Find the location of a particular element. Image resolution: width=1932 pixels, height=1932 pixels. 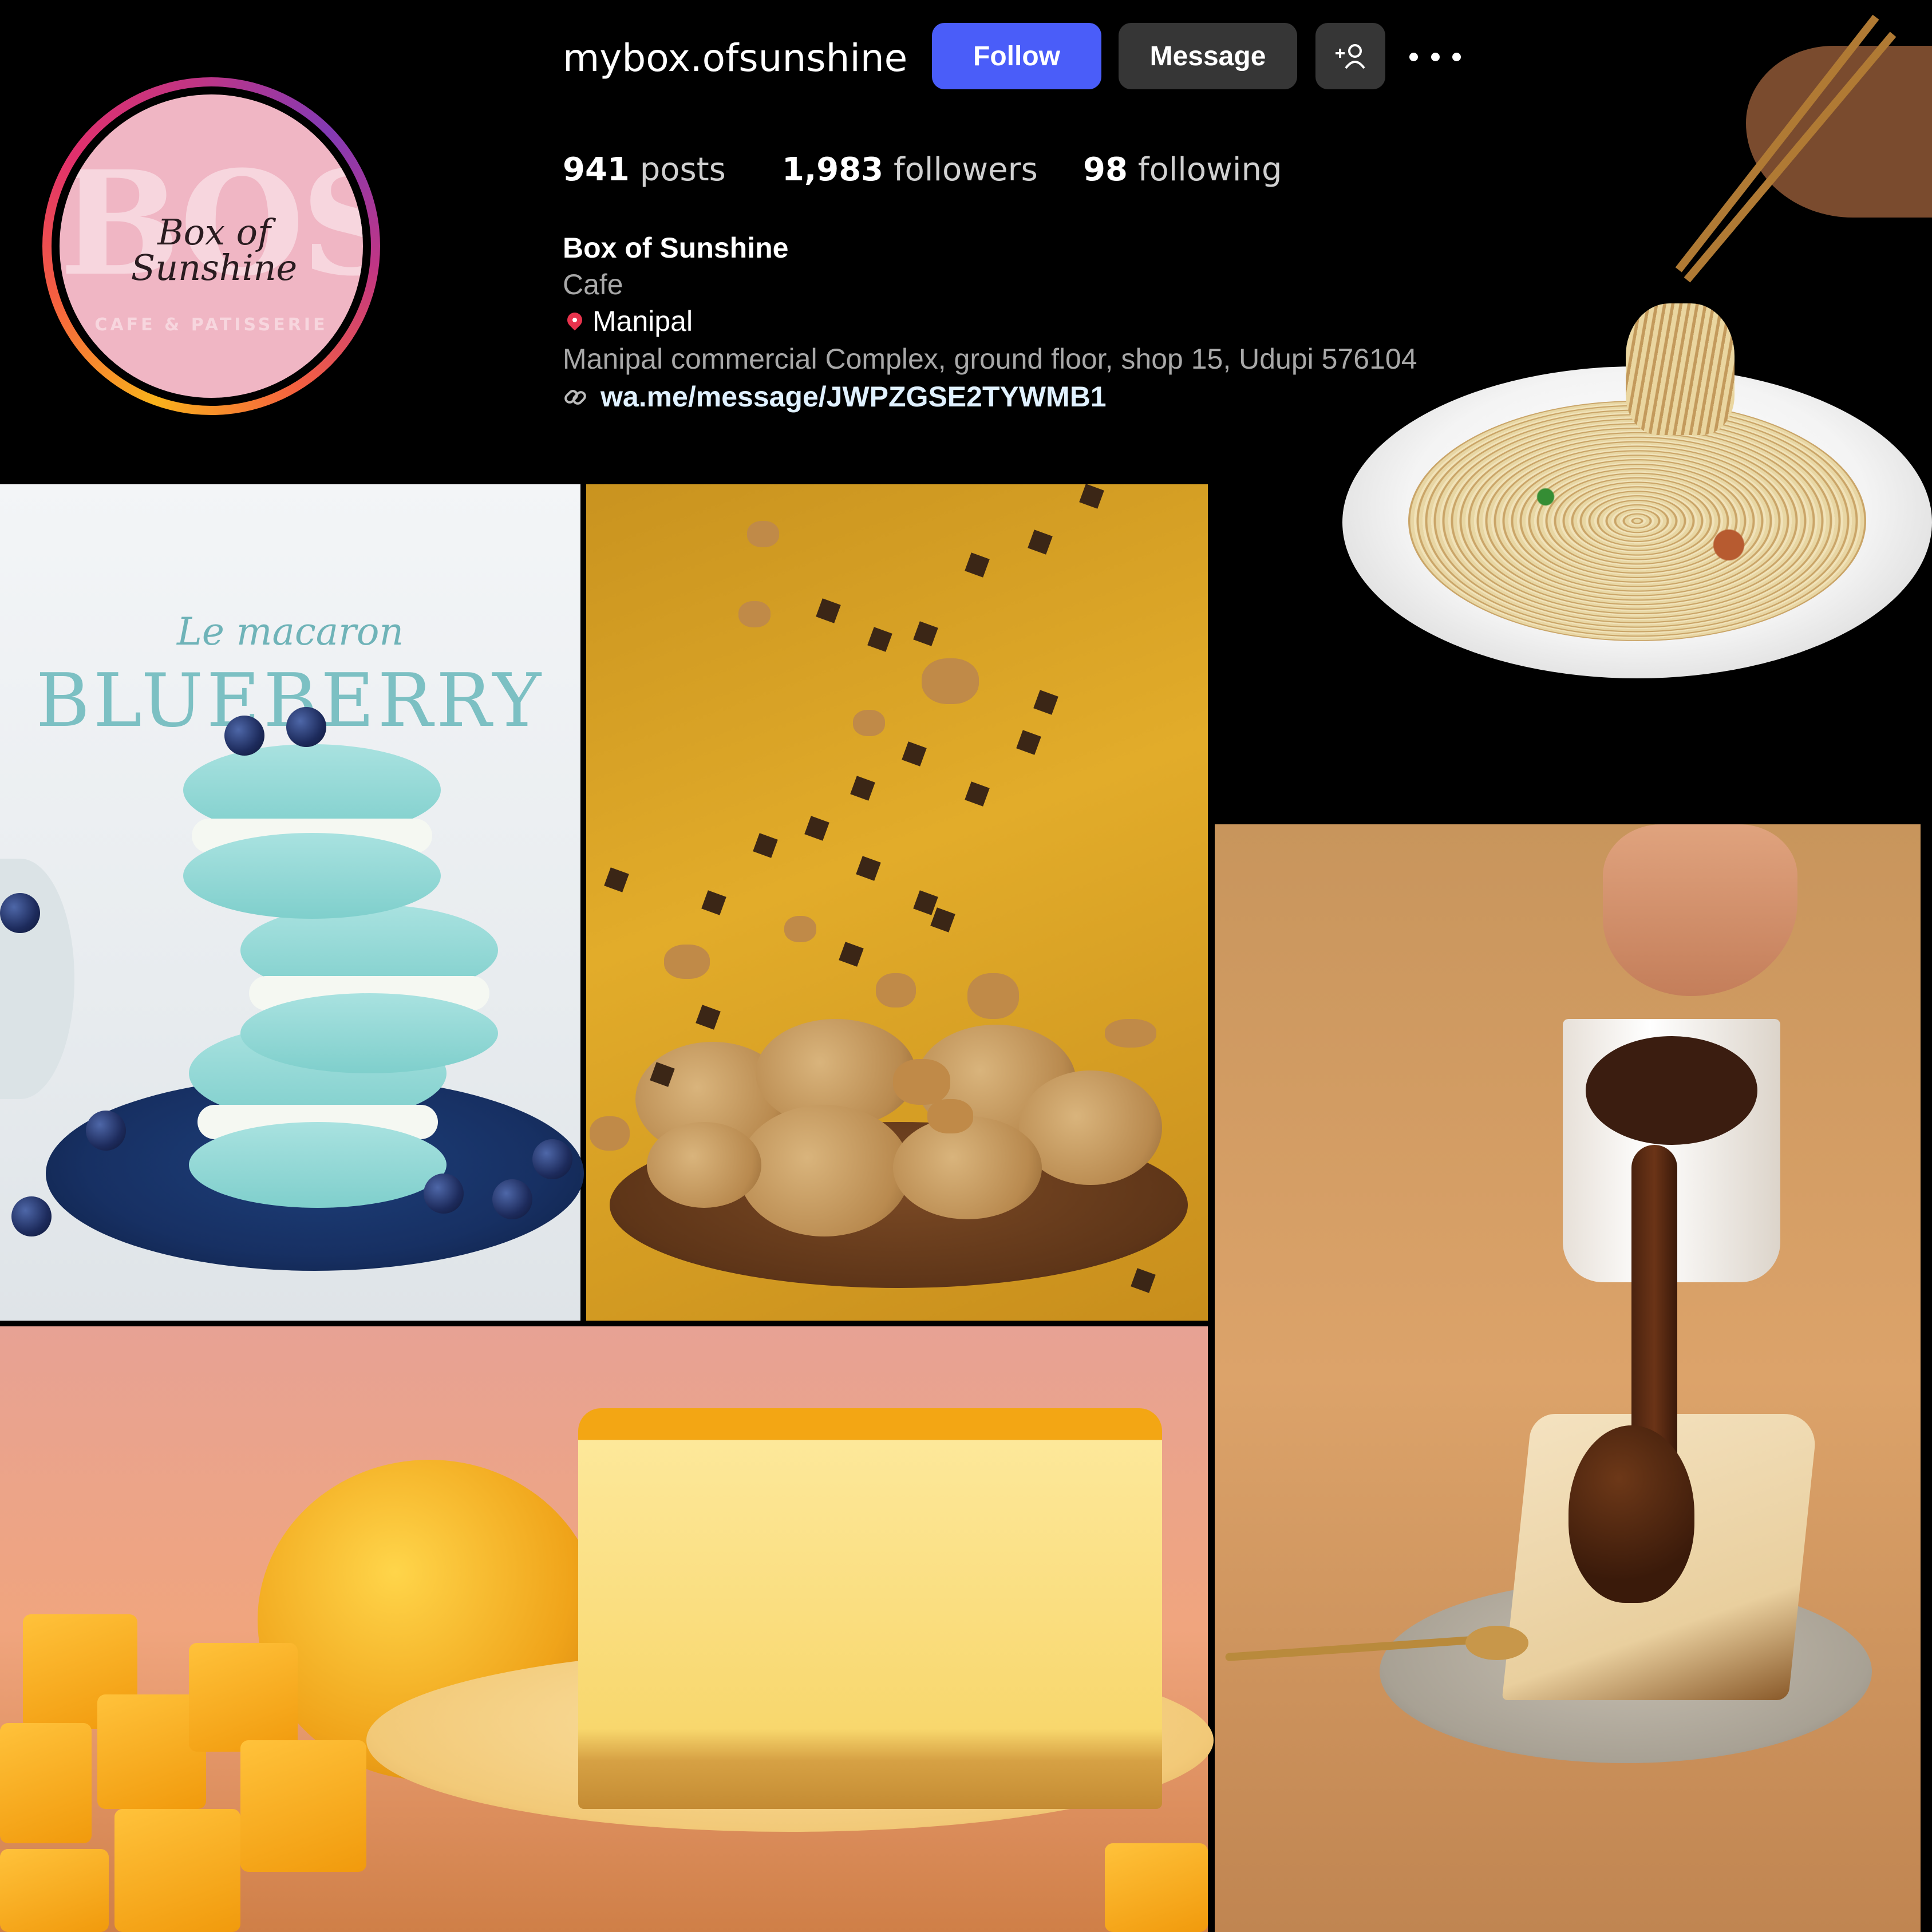

profile-avatar: BOS Box of Sunshine CAFE & PATISSERIE is located at coordinates (211, 246).